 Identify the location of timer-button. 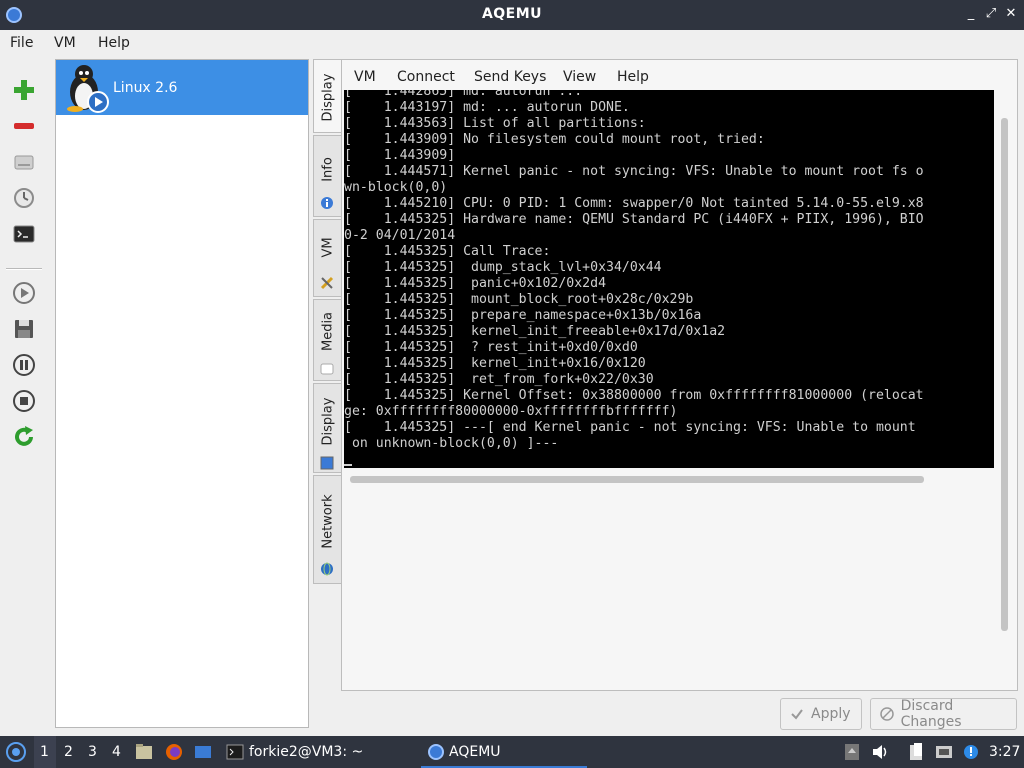
(24, 198).